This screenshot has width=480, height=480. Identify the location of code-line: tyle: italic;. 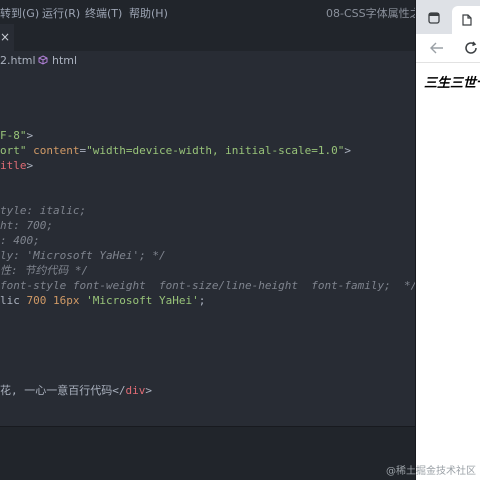
(43, 210).